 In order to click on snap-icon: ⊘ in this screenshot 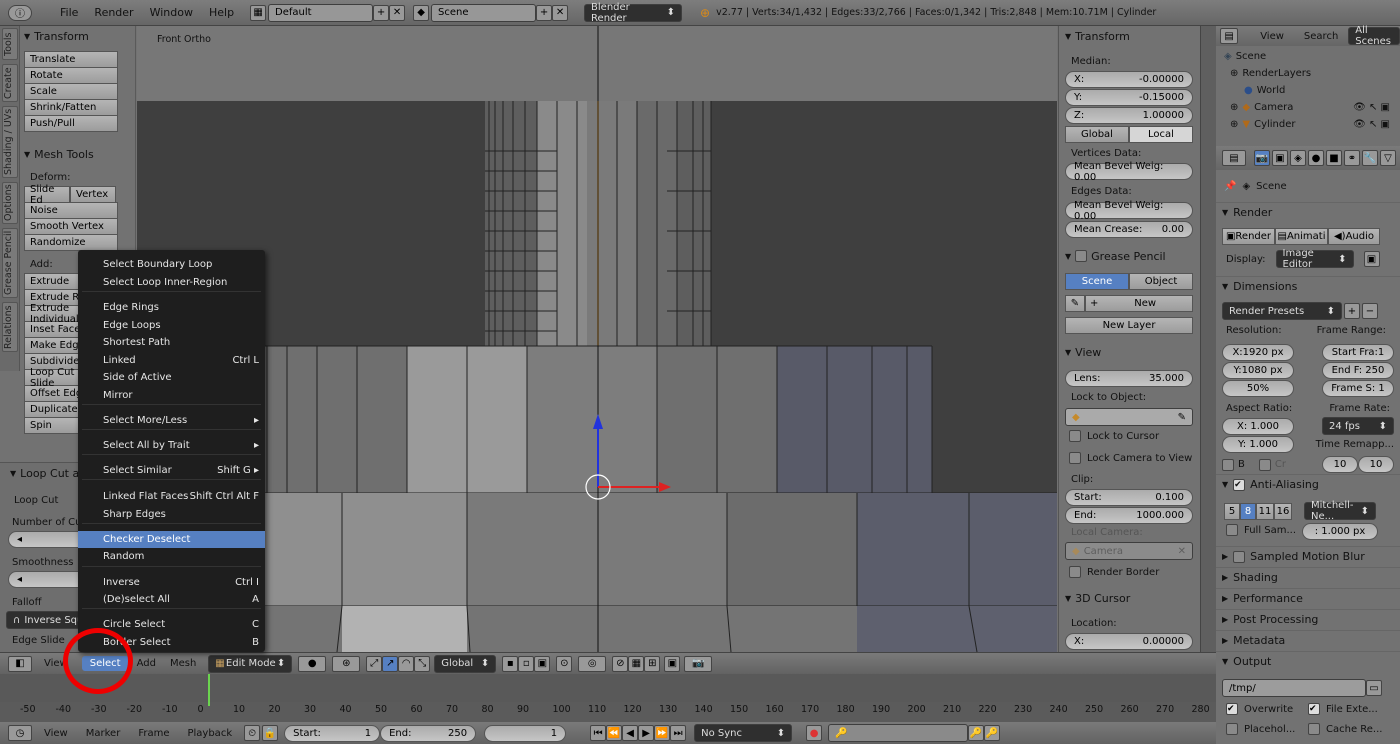, I will do `click(620, 663)`.